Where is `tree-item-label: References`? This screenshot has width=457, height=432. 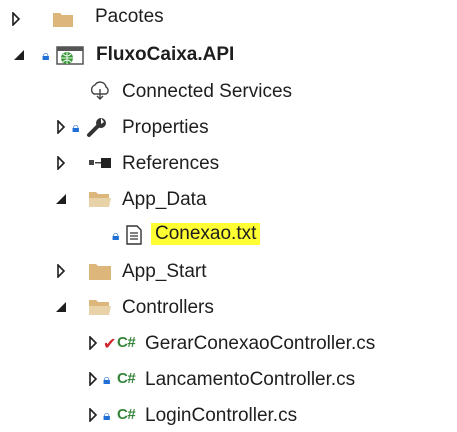 tree-item-label: References is located at coordinates (171, 163).